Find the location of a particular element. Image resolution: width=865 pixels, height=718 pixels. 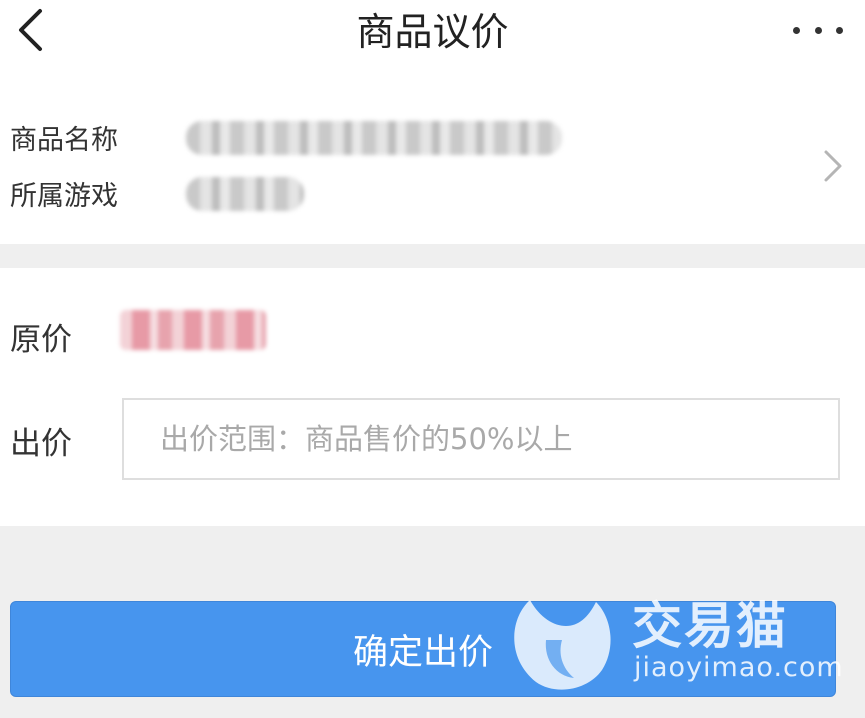

game-label: 所属游戏 is located at coordinates (64, 196).